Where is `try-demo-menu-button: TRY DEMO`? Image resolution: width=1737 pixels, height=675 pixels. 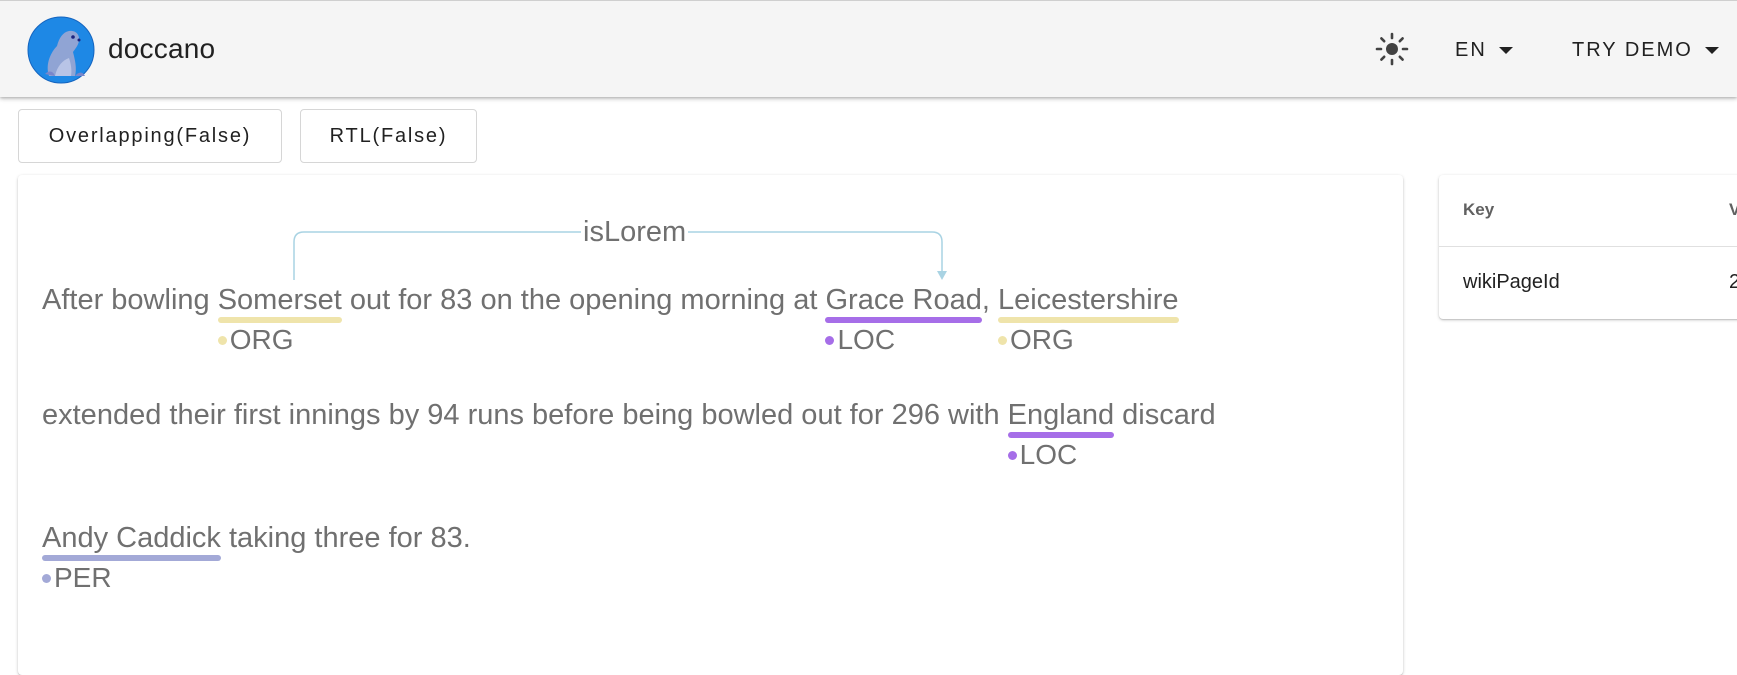 try-demo-menu-button: TRY DEMO is located at coordinates (1645, 50).